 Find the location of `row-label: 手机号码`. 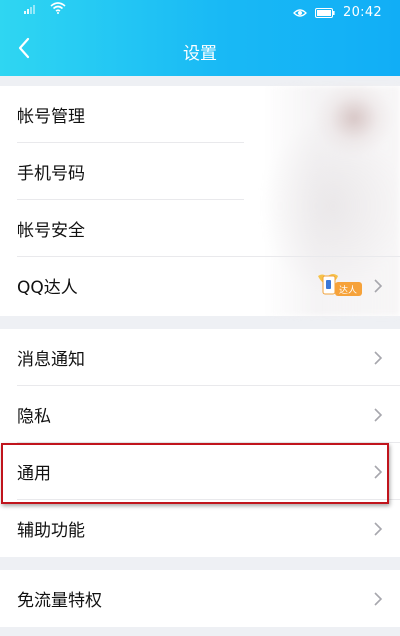

row-label: 手机号码 is located at coordinates (51, 174).